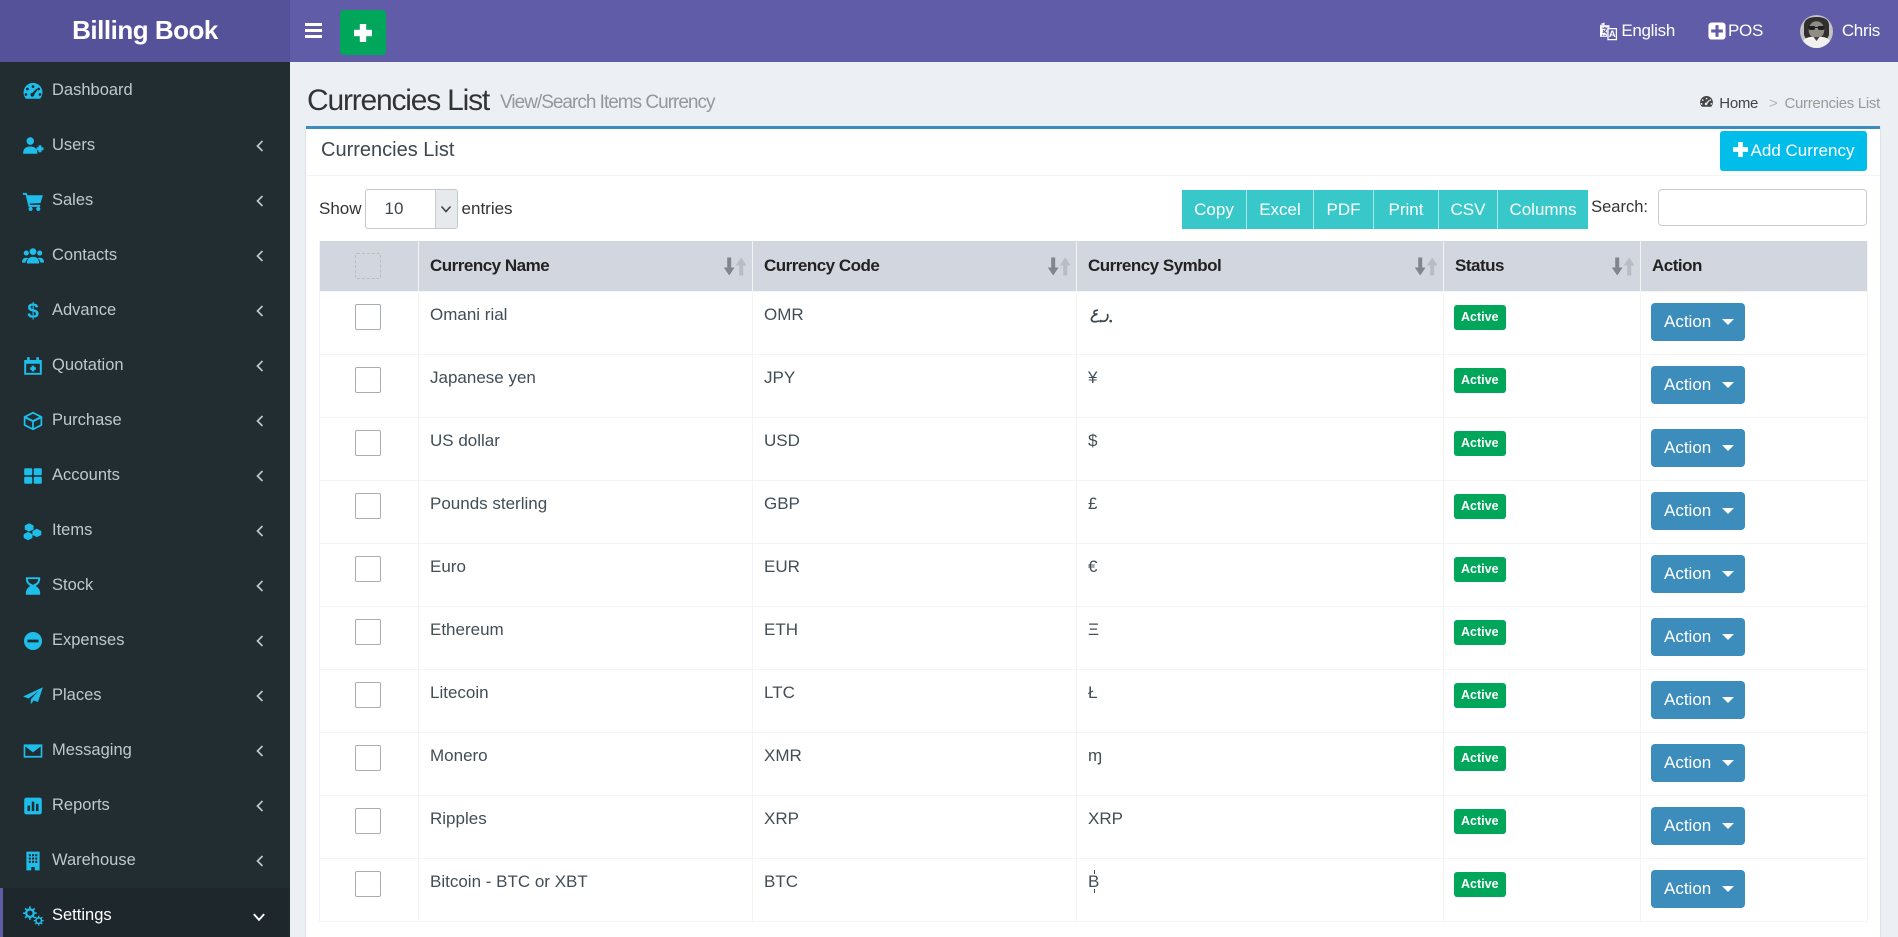 The image size is (1898, 937). I want to click on svg-text: A, so click(1612, 34).